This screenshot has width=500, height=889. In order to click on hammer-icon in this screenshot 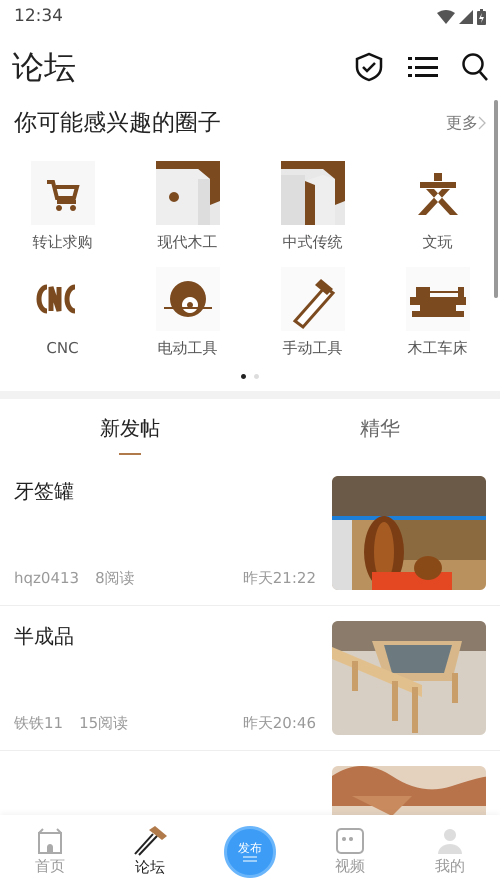, I will do `click(150, 841)`.